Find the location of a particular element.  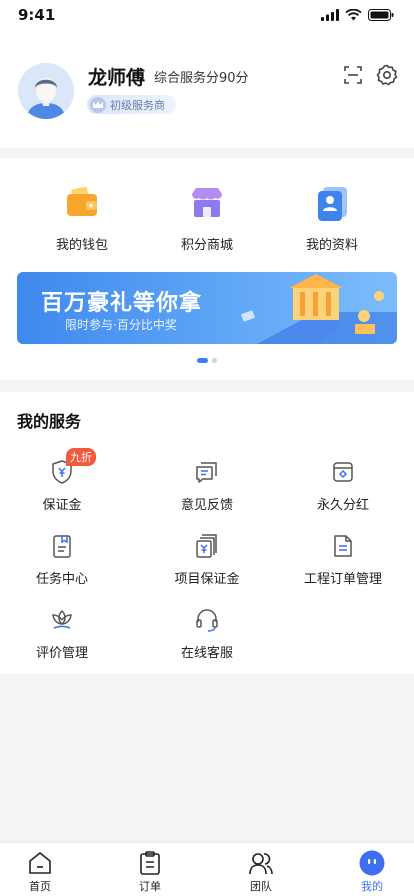

tab-label-home: 首页 is located at coordinates (40, 886).